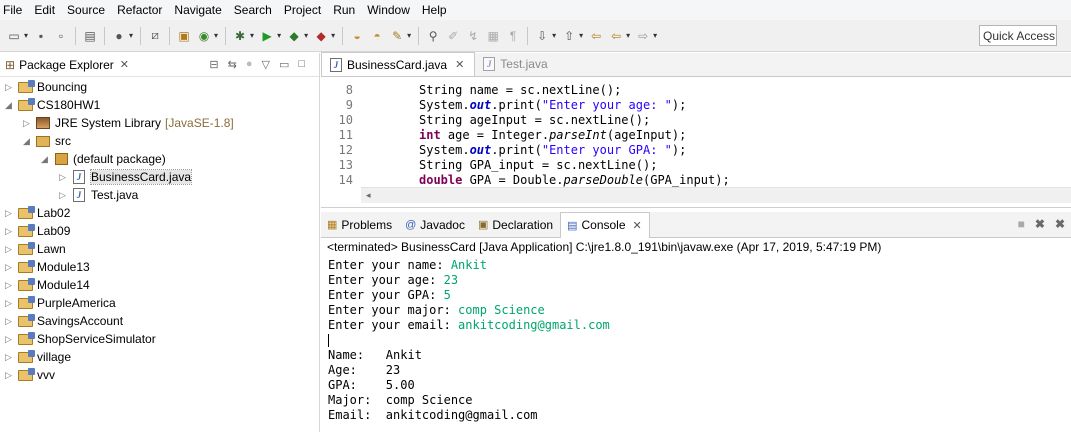 The height and width of the screenshot is (432, 1071). I want to click on new-package-icon: ▣, so click(184, 36).